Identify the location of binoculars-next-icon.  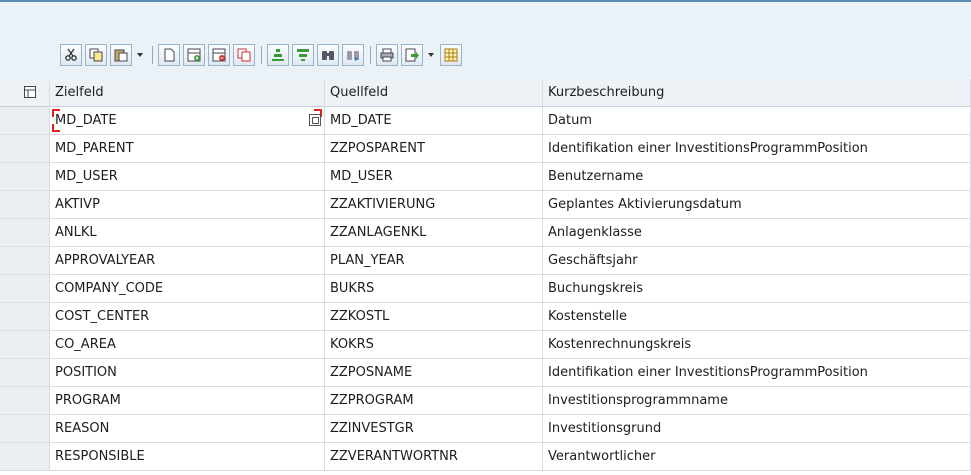
(353, 56).